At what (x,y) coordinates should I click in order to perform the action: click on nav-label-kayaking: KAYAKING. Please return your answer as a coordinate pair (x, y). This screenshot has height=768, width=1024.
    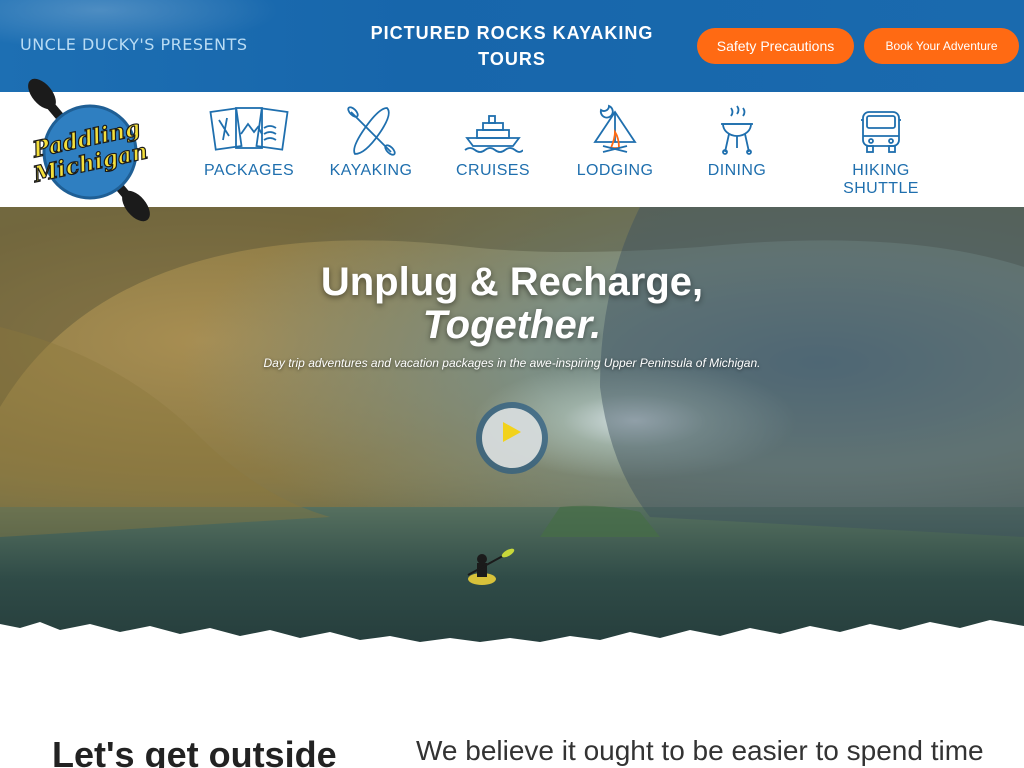
    Looking at the image, I should click on (371, 170).